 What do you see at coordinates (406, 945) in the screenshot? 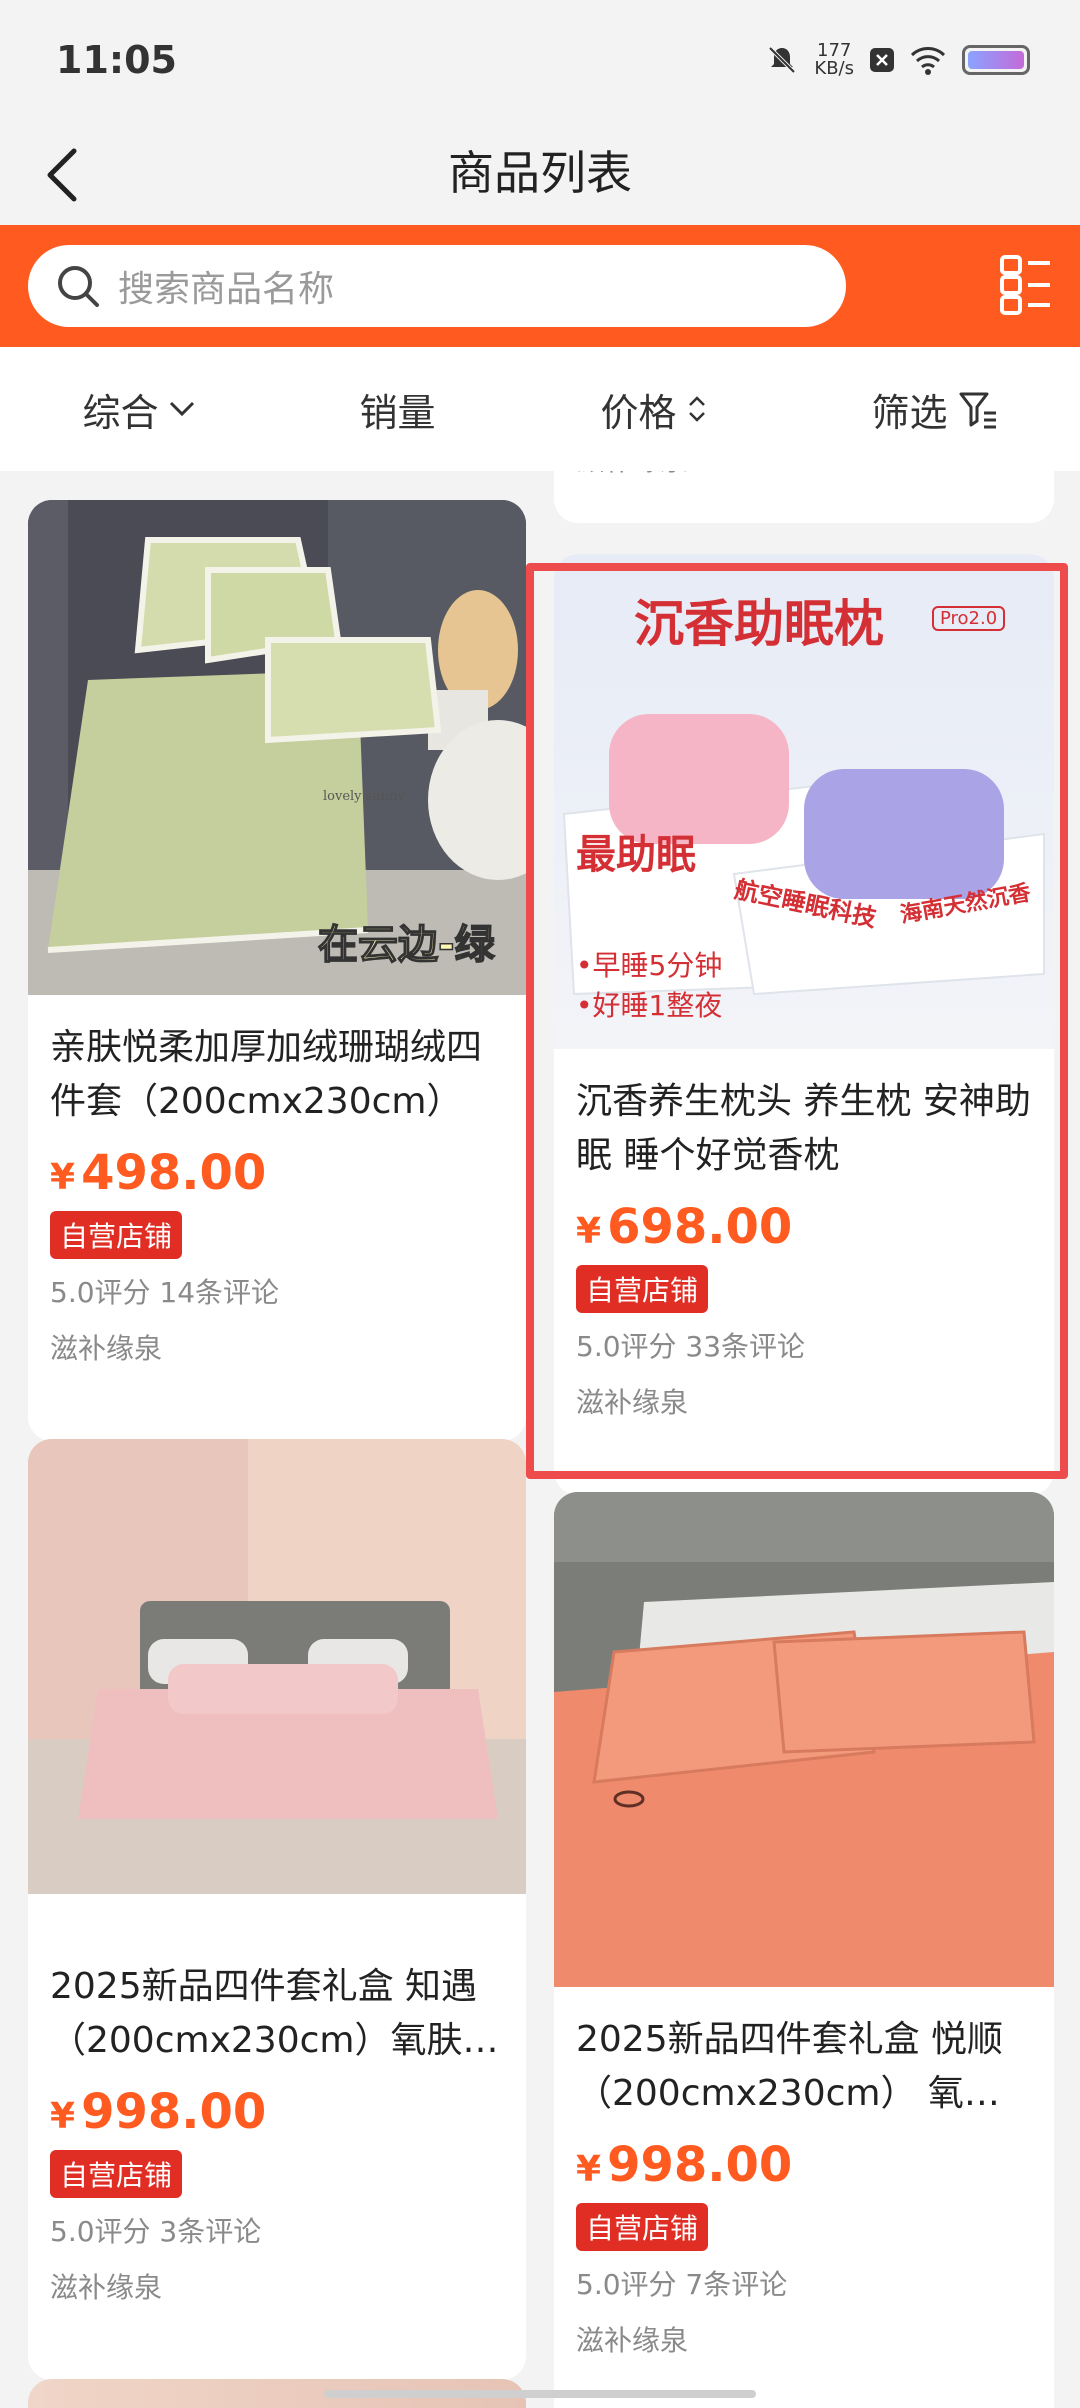
I see `image-overlay-text: 在云边-绿` at bounding box center [406, 945].